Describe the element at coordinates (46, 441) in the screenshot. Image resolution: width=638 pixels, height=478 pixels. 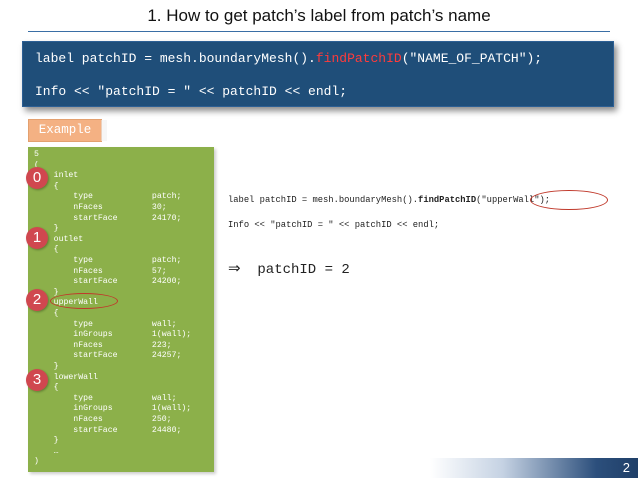
I see `boundary-file-line: }` at that location.